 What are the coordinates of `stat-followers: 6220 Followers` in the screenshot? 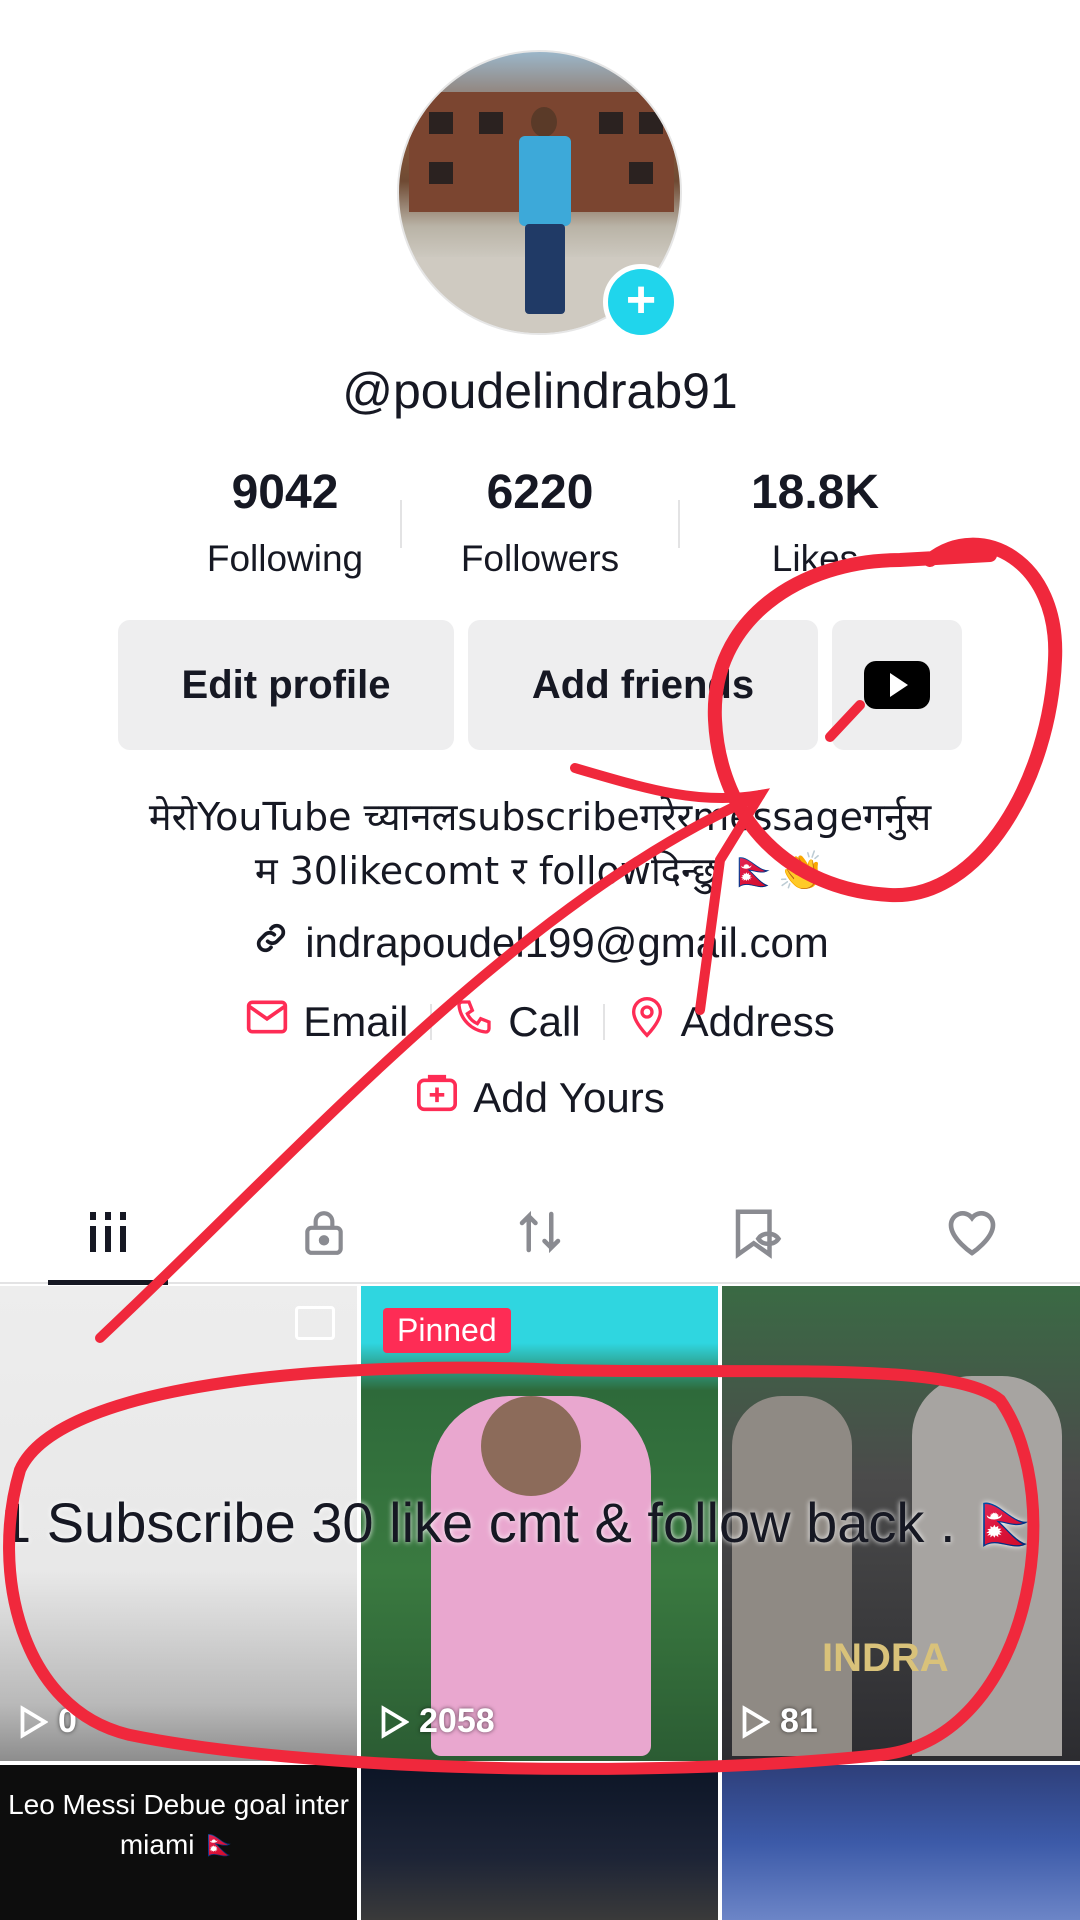 It's located at (540, 522).